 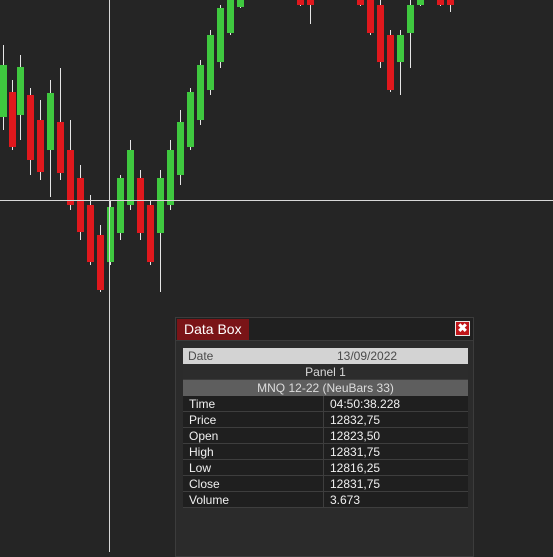 What do you see at coordinates (355, 420) in the screenshot?
I see `field-value: 12832,75` at bounding box center [355, 420].